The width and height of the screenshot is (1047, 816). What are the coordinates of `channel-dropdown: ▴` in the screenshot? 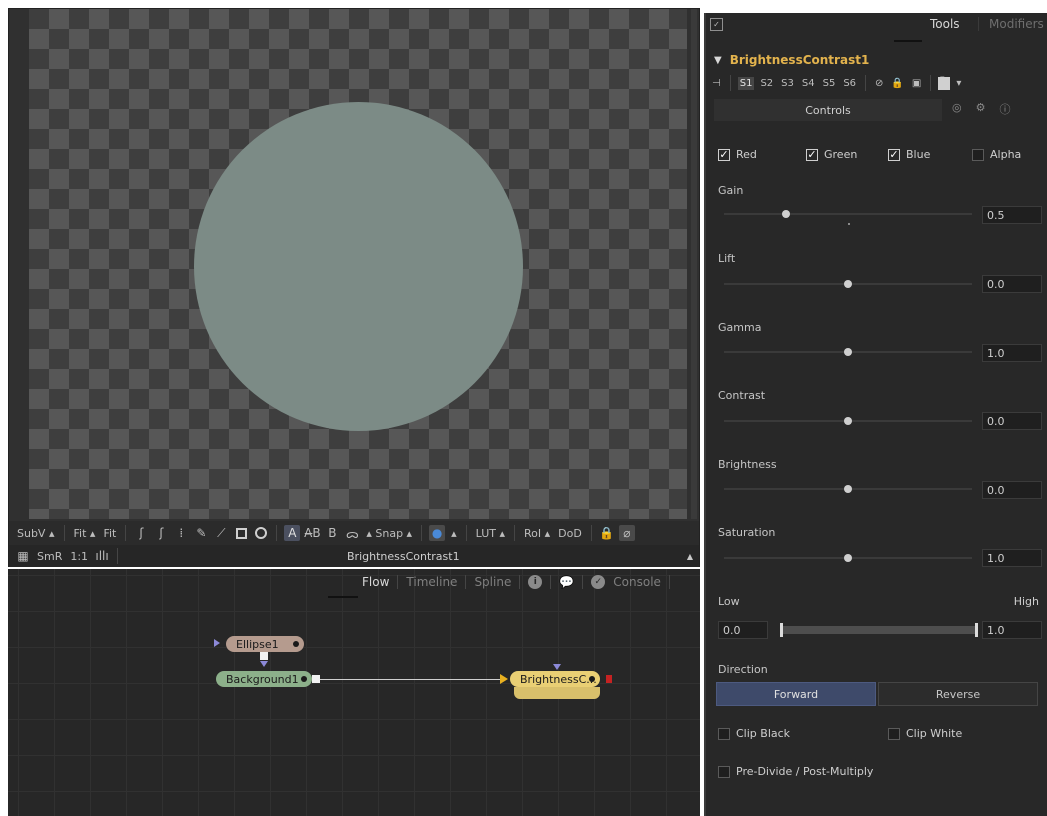 It's located at (454, 533).